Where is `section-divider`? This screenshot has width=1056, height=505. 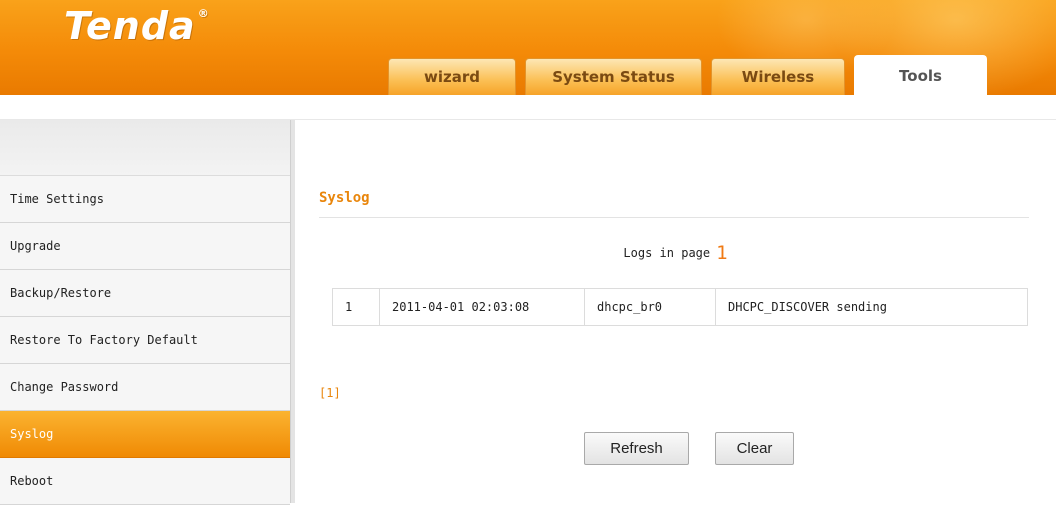 section-divider is located at coordinates (674, 217).